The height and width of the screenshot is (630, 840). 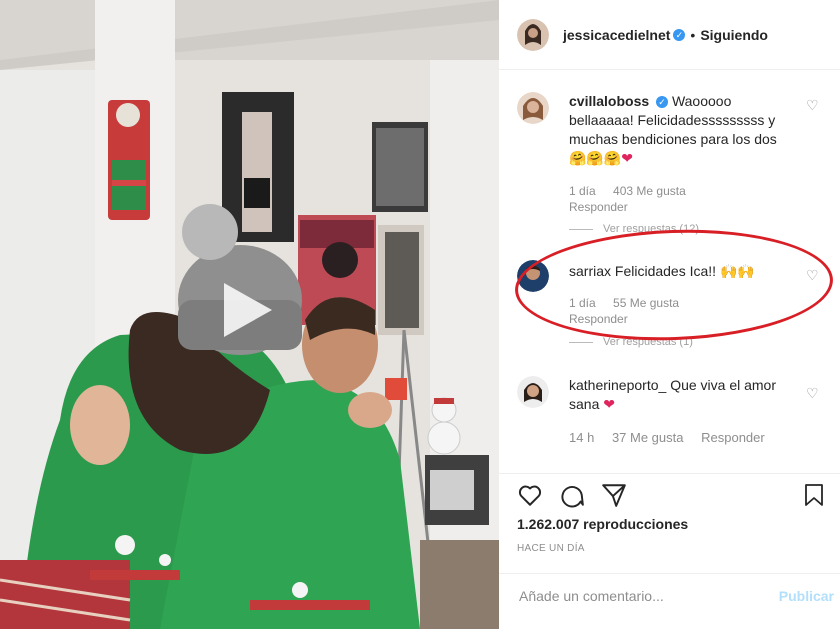 I want to click on post-actions: 1.262.007 reproducciones HACE UN DÍA, so click(x=669, y=528).